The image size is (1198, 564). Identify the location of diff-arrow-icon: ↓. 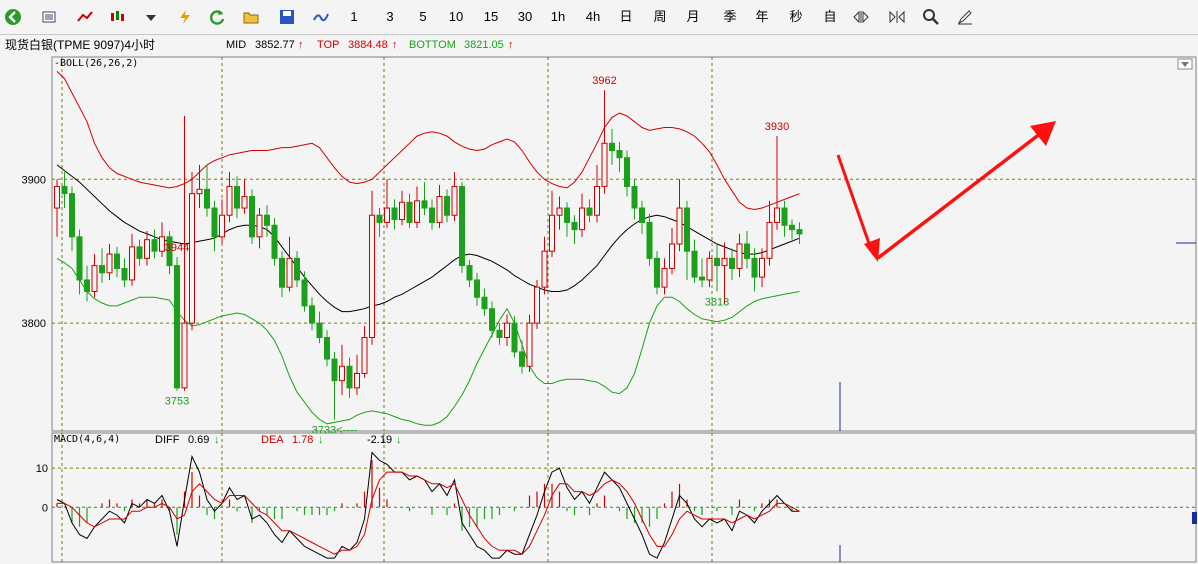
(217, 440).